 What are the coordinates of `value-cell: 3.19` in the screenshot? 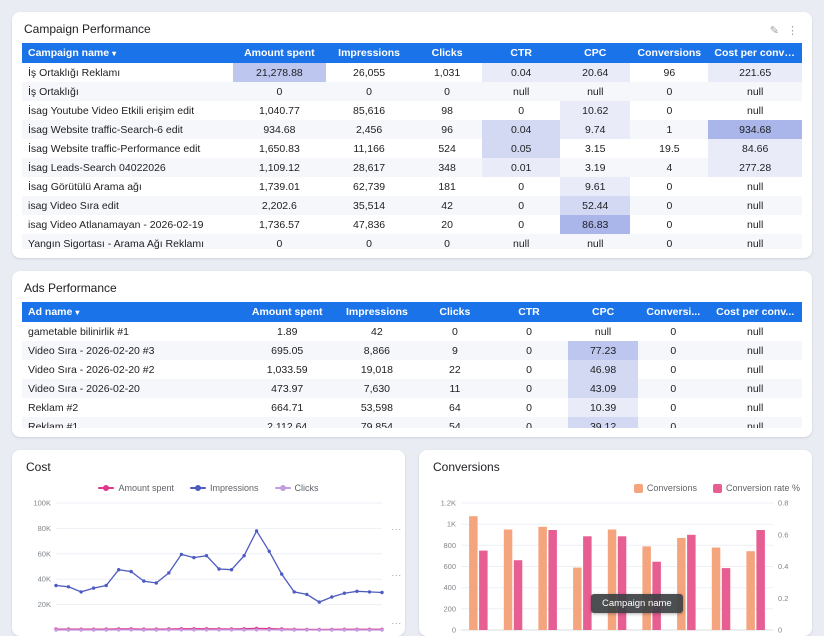 It's located at (595, 167).